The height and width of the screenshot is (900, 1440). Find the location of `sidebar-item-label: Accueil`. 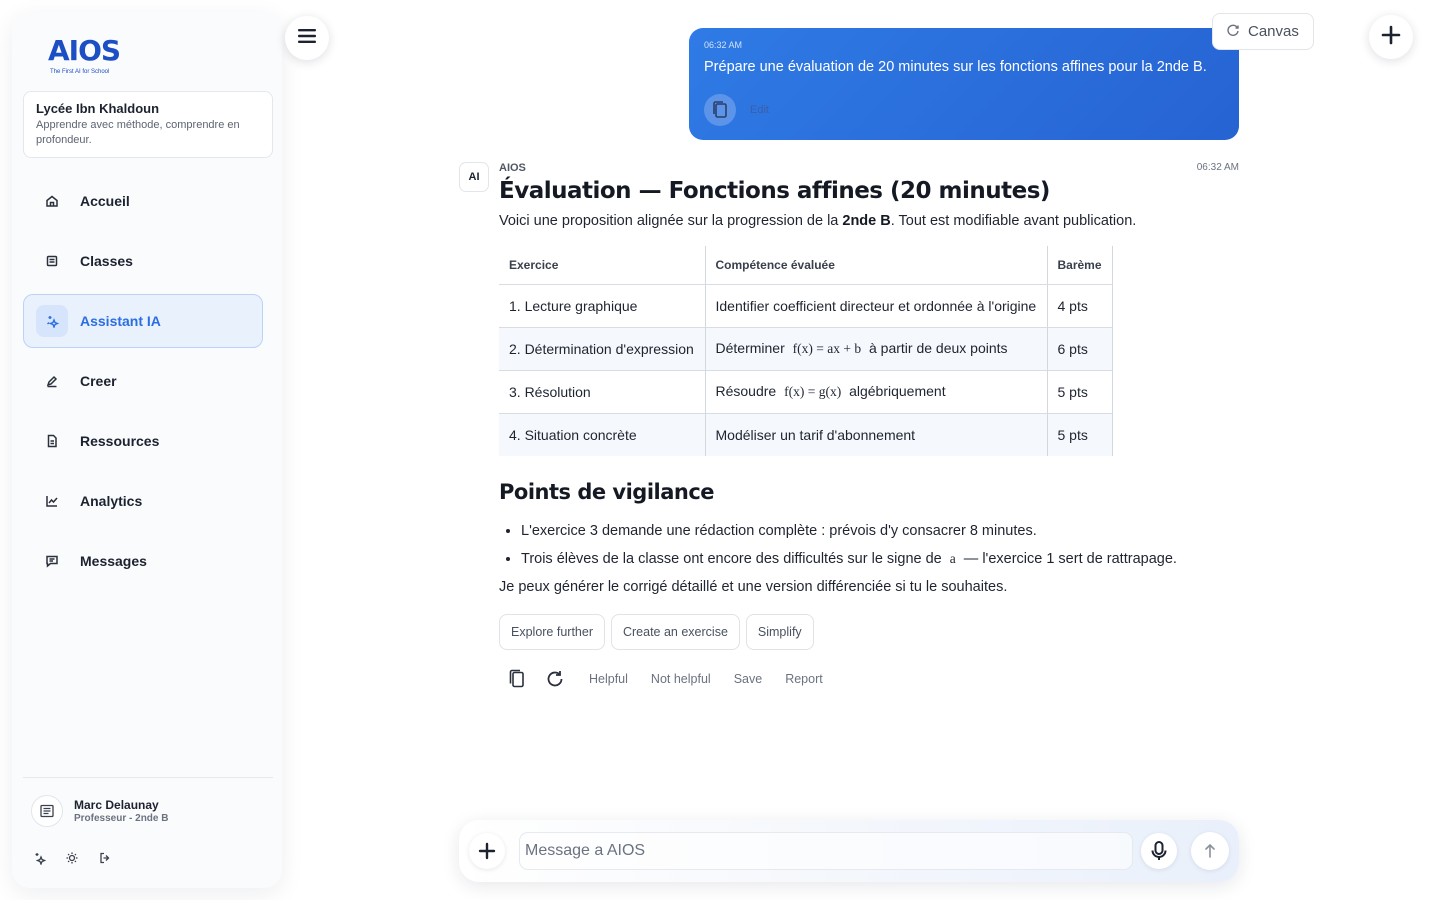

sidebar-item-label: Accueil is located at coordinates (105, 201).